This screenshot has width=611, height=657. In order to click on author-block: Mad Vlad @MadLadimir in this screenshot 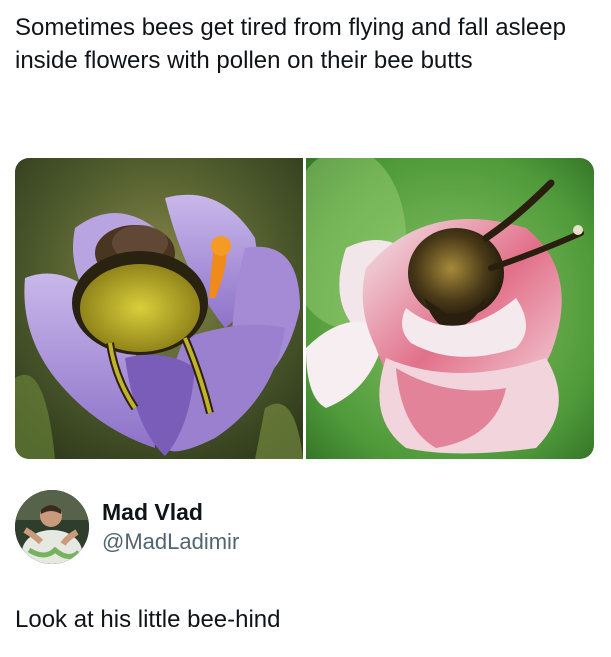, I will do `click(127, 527)`.